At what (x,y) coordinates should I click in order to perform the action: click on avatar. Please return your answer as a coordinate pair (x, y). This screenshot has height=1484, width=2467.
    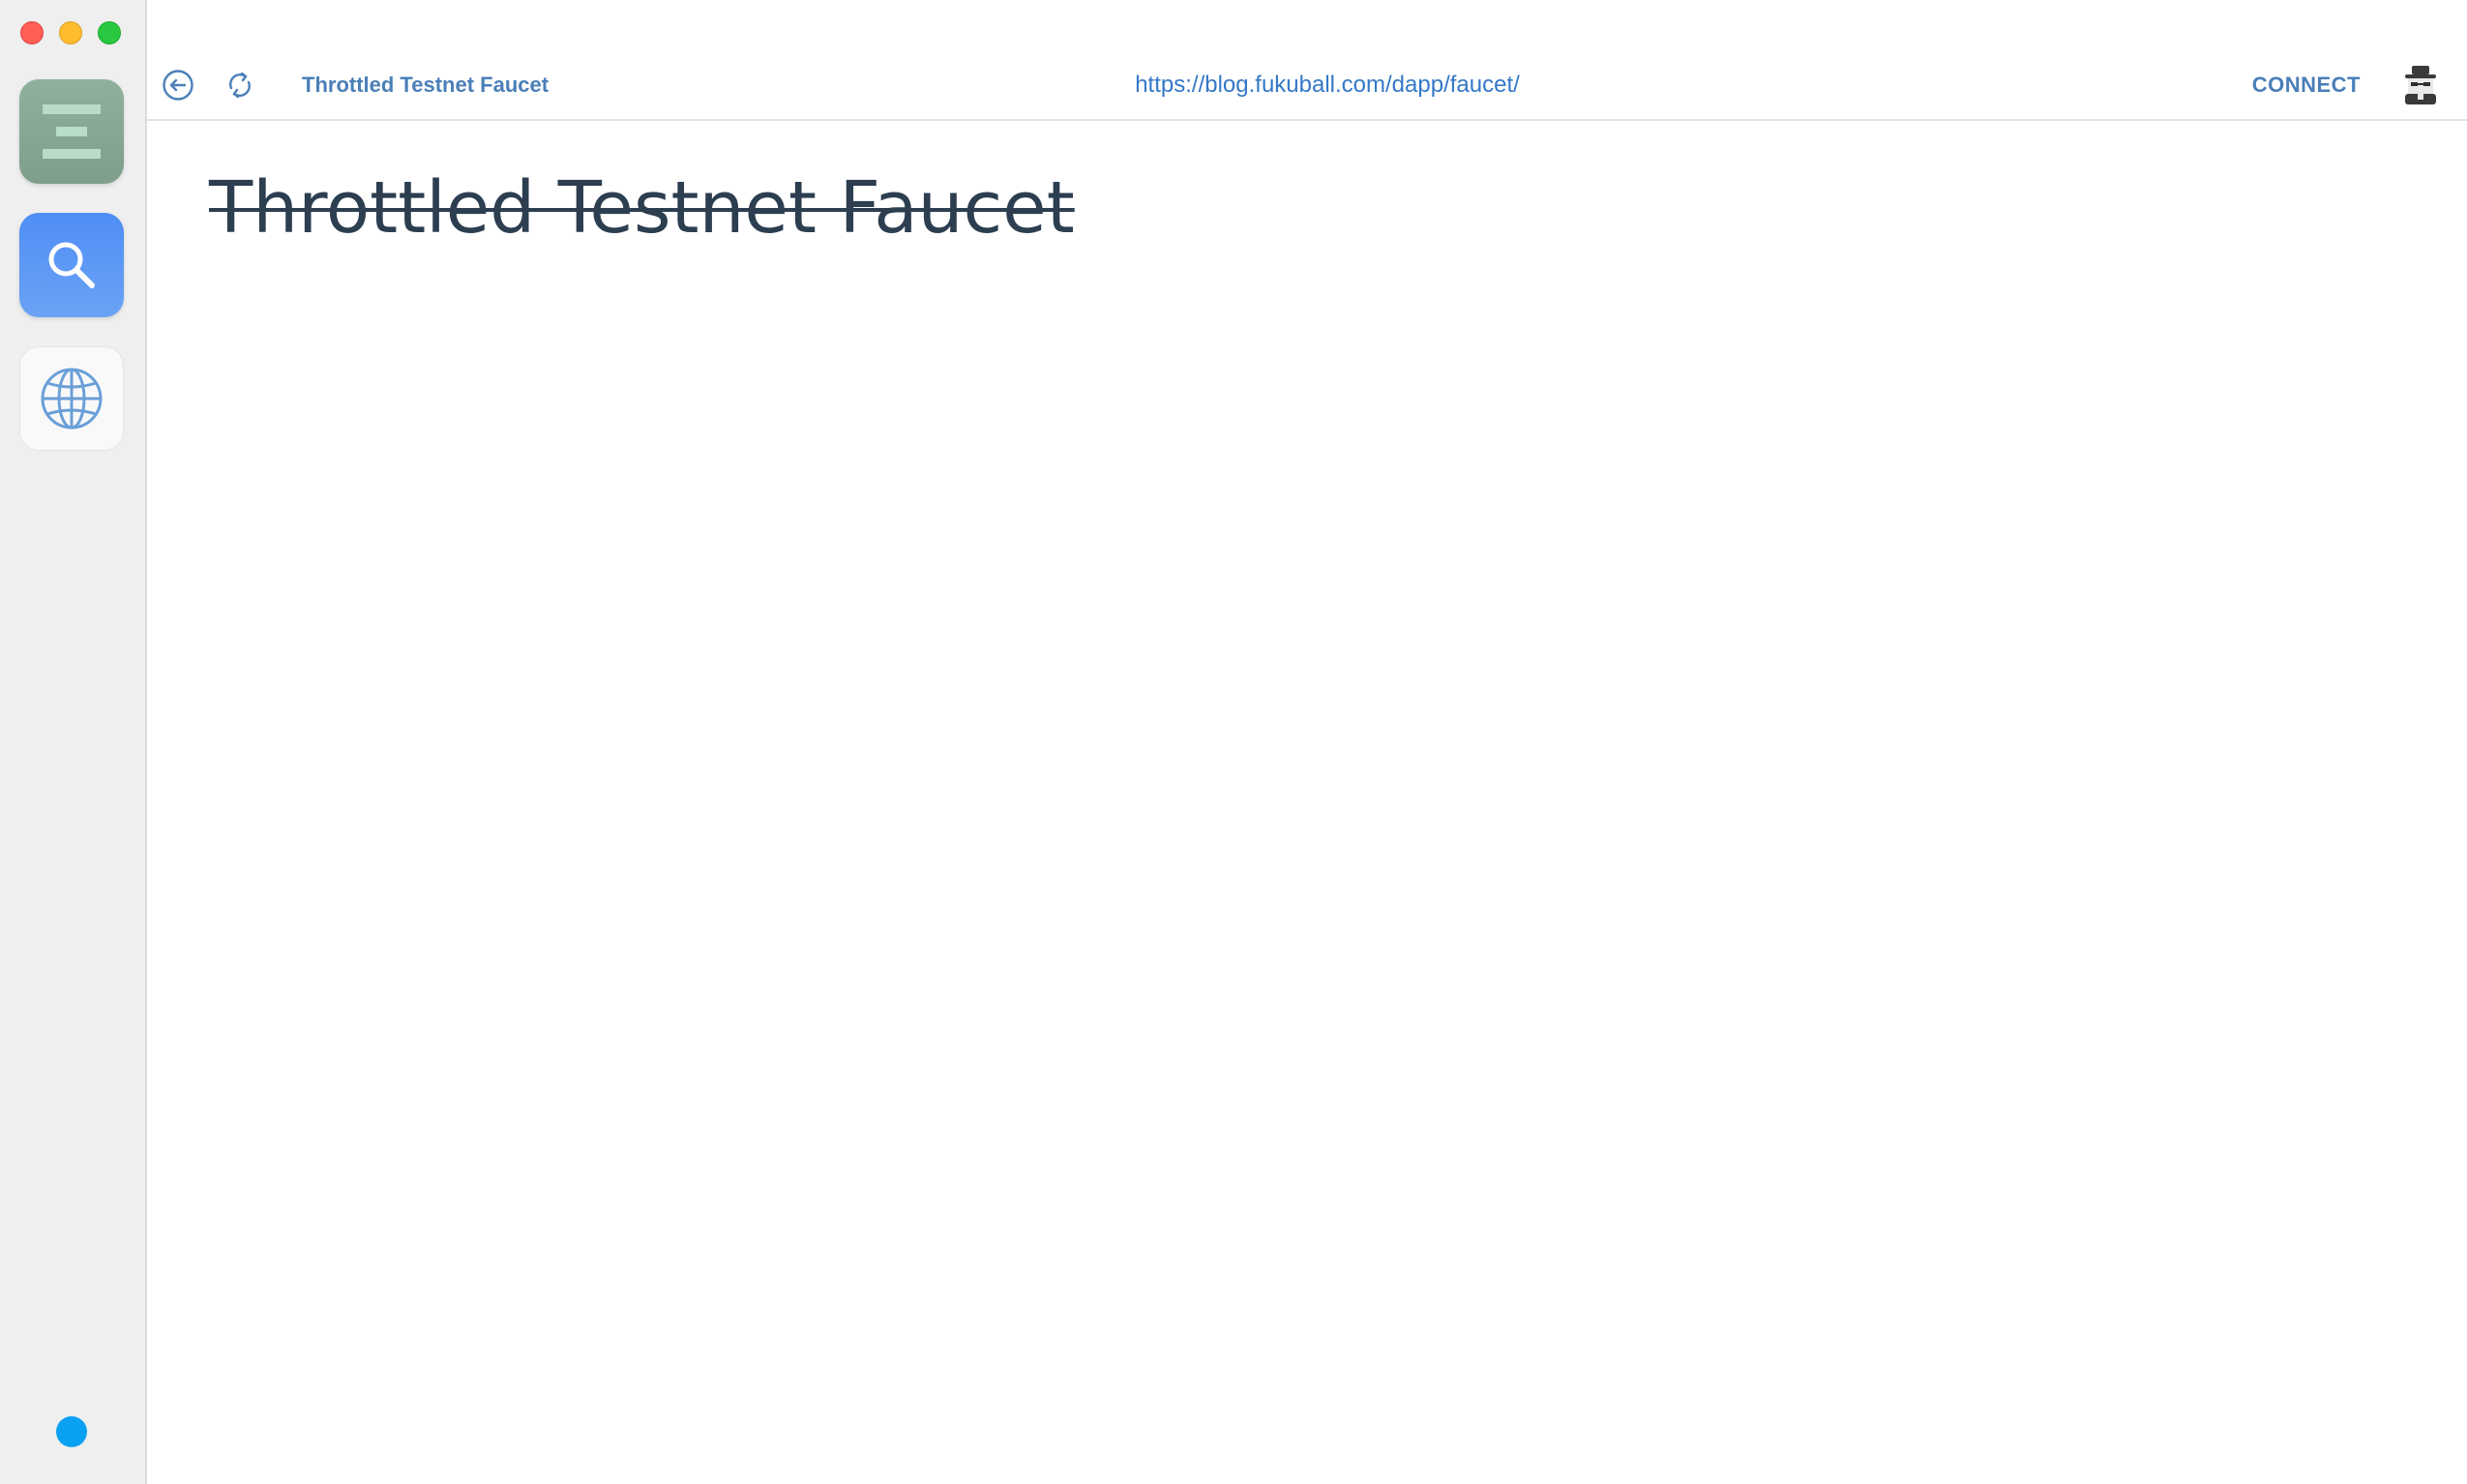
    Looking at the image, I should click on (2420, 85).